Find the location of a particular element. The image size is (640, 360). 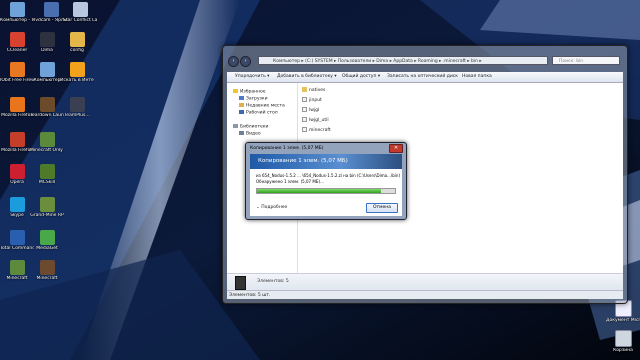

file-item: natives is located at coordinates (313, 90).